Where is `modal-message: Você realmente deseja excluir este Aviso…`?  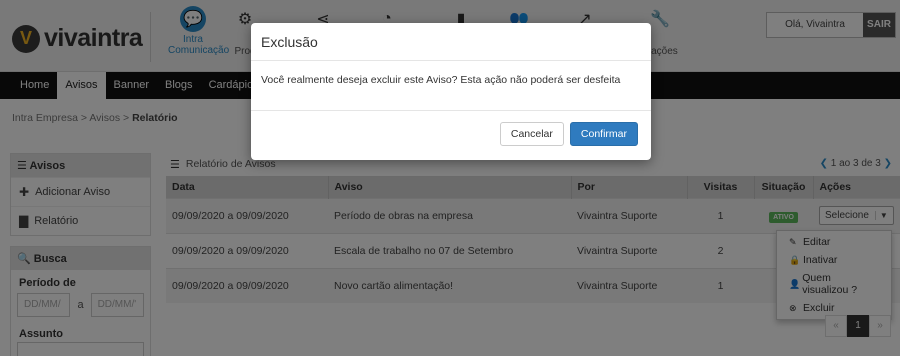 modal-message: Você realmente deseja excluir este Aviso… is located at coordinates (451, 86).